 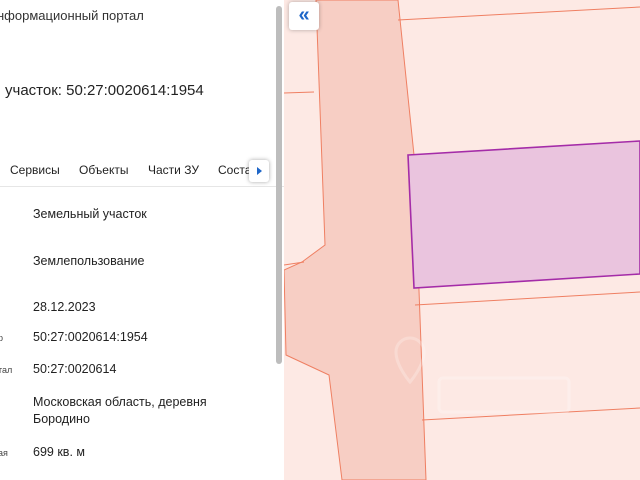 I want to click on tab-parts: Части ЗУ, so click(x=173, y=170).